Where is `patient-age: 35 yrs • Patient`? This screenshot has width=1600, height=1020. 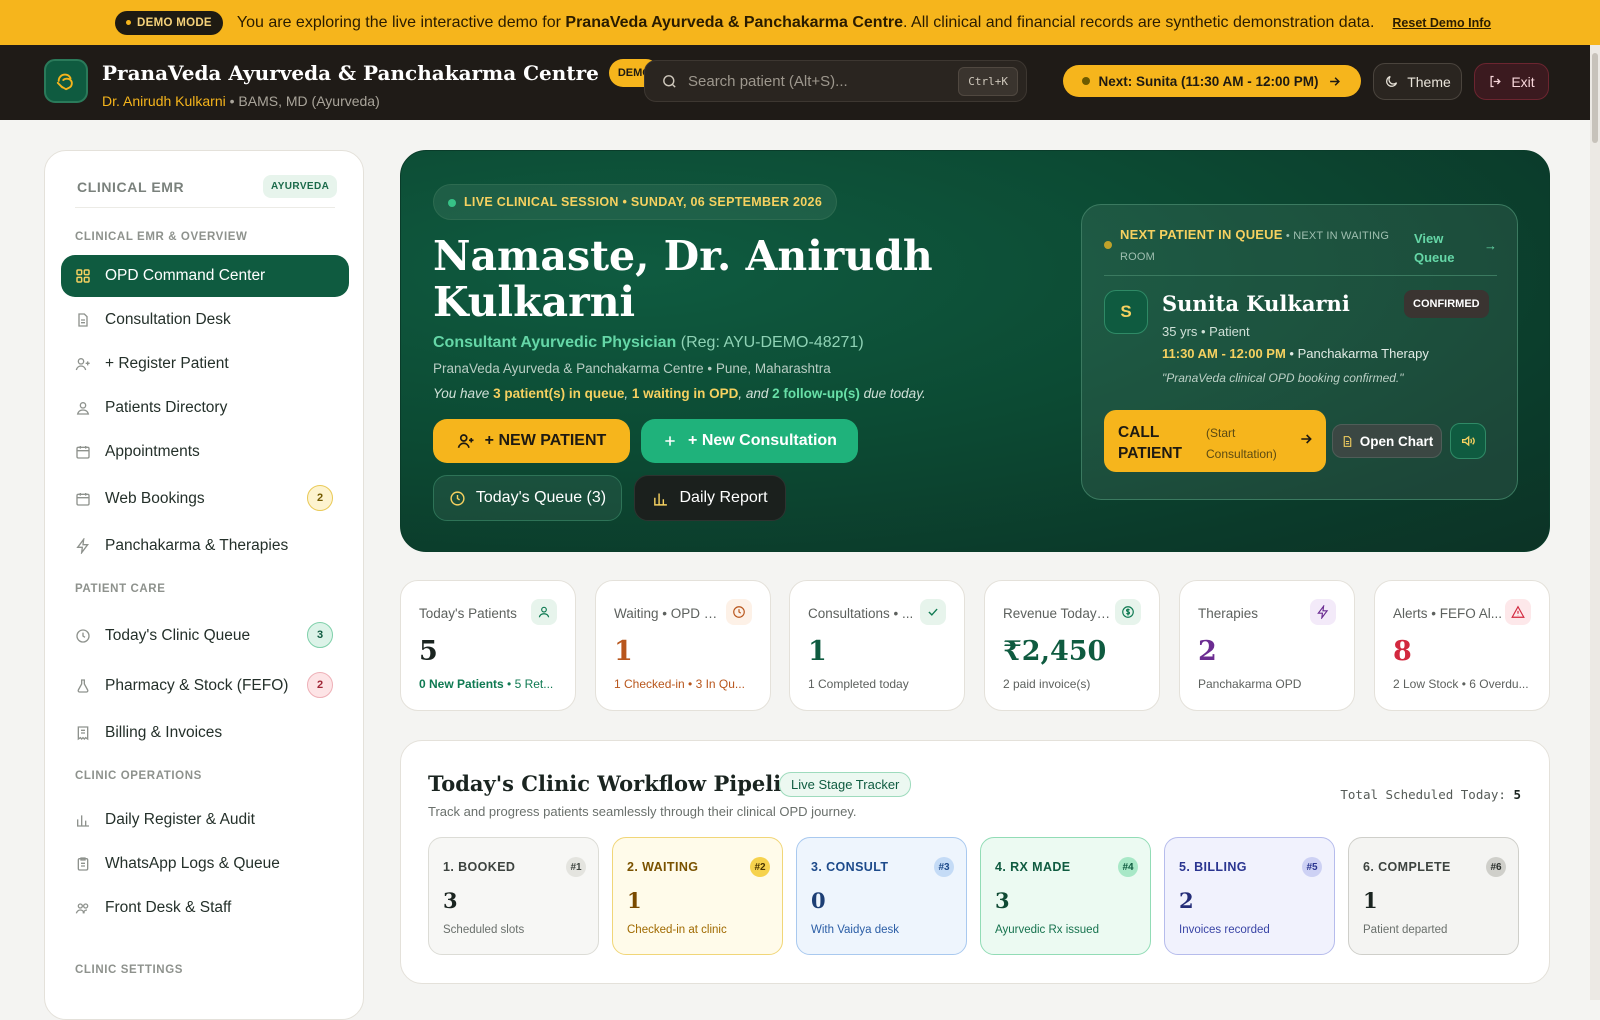
patient-age: 35 yrs • Patient is located at coordinates (1206, 331).